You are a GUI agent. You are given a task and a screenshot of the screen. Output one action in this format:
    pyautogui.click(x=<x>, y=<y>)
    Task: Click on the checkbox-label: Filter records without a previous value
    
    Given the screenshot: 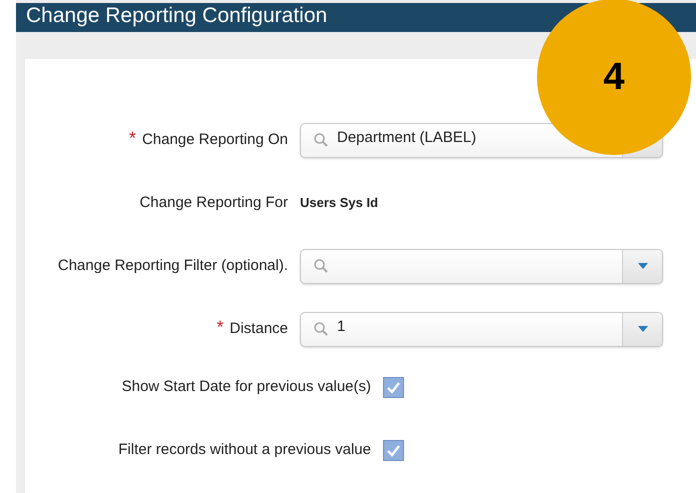 What is the action you would take?
    pyautogui.click(x=244, y=450)
    